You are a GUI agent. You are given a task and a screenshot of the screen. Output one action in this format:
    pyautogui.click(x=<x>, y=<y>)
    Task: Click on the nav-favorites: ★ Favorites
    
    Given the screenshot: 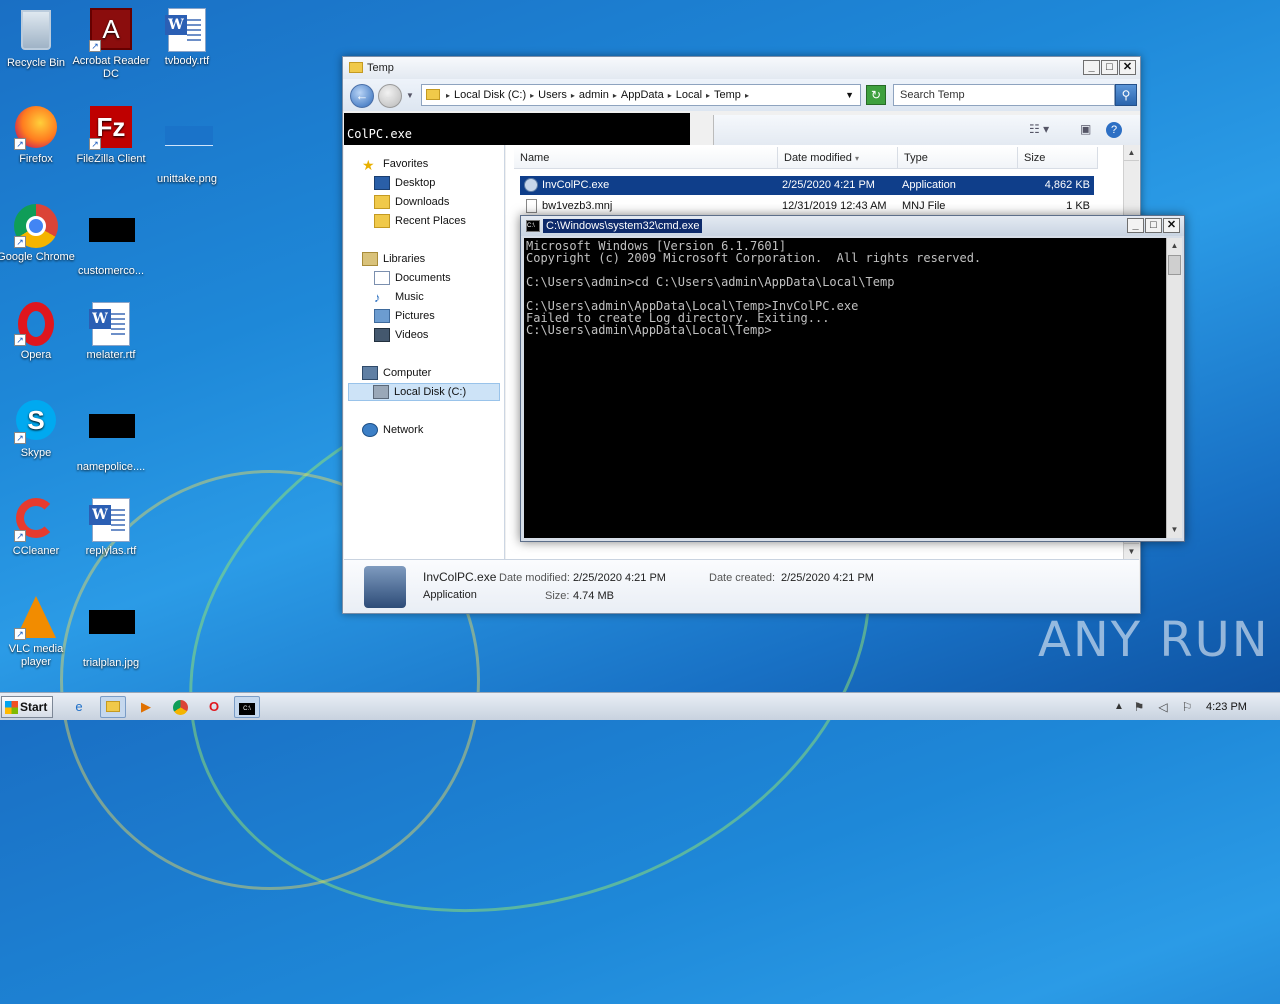 What is the action you would take?
    pyautogui.click(x=398, y=164)
    